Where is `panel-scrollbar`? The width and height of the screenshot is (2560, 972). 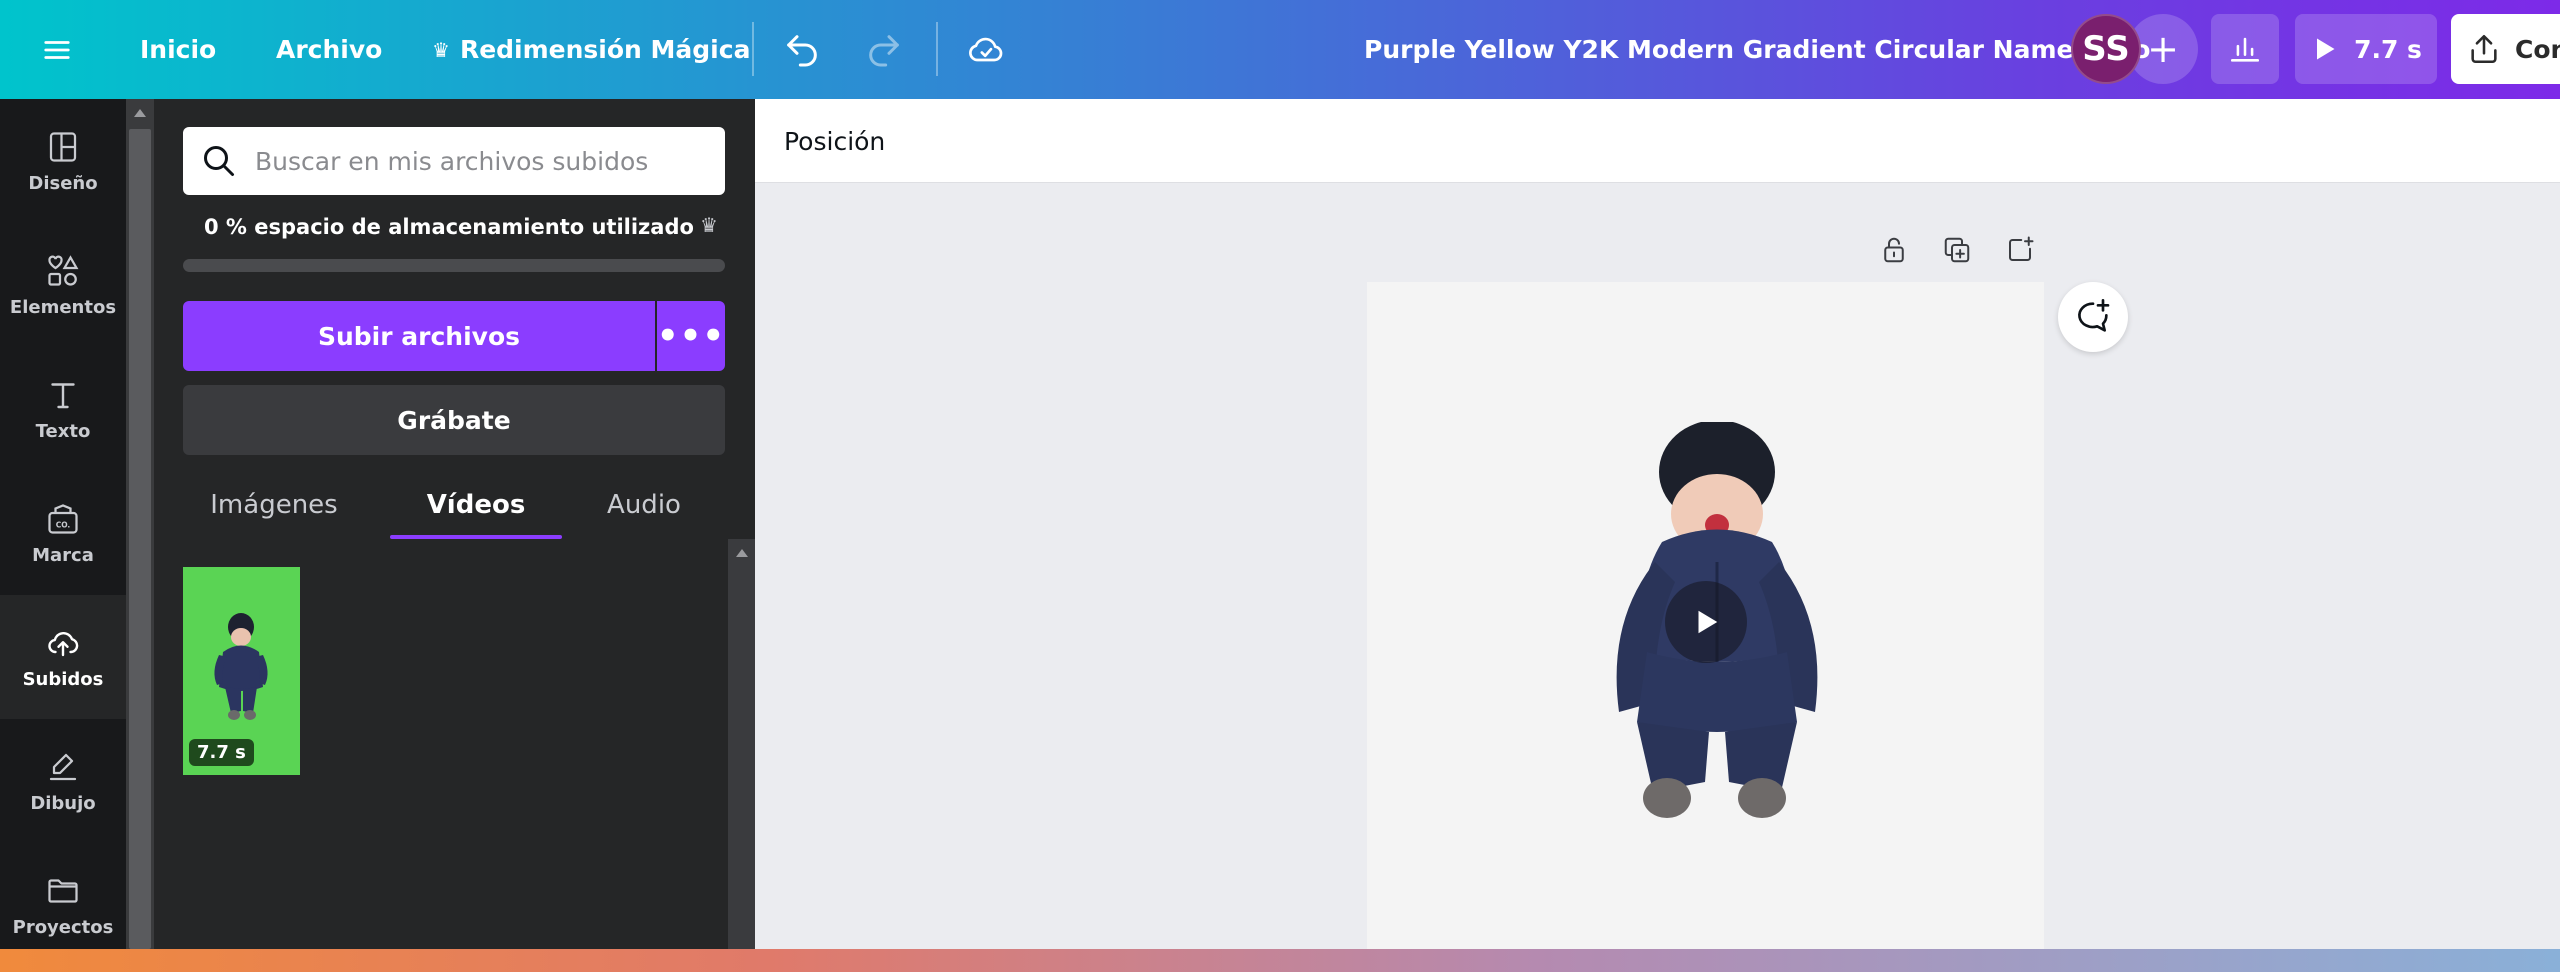
panel-scrollbar is located at coordinates (741, 744).